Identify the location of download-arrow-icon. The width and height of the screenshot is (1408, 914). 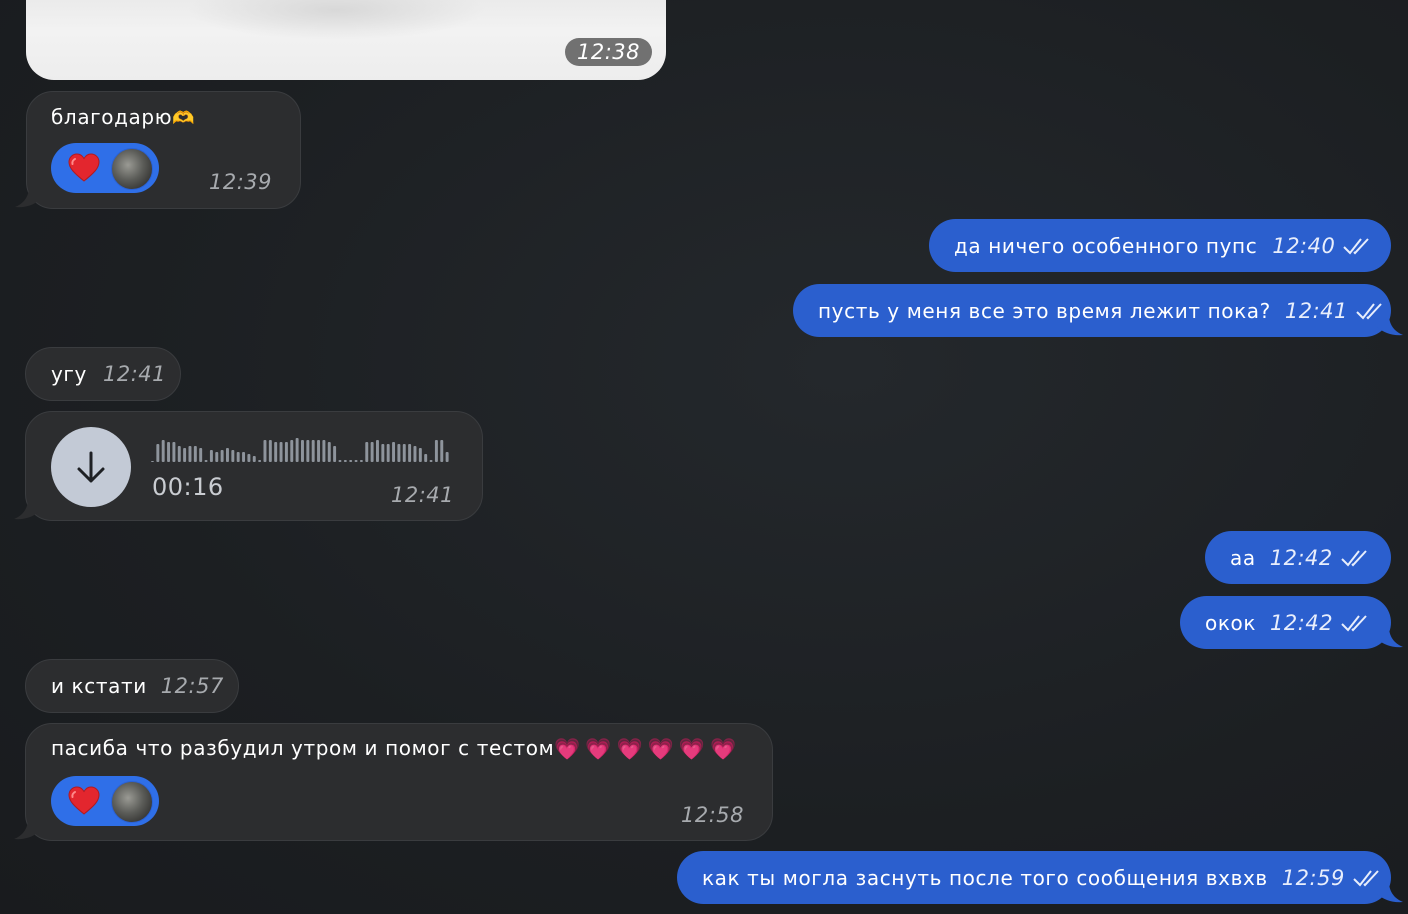
(91, 467).